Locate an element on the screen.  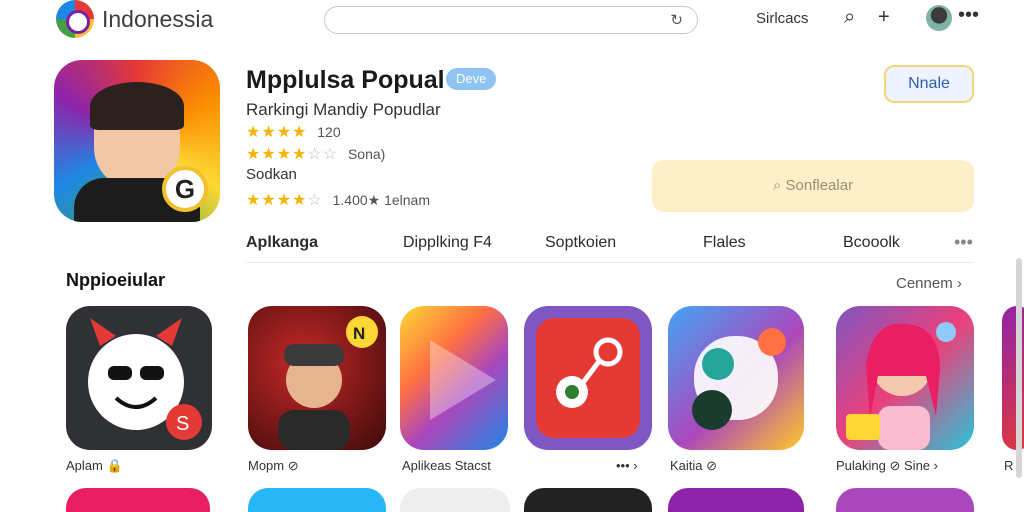
top-header: Indonessia ↻ Sirlcacs ⌕ + ••• is located at coordinates (512, 20).